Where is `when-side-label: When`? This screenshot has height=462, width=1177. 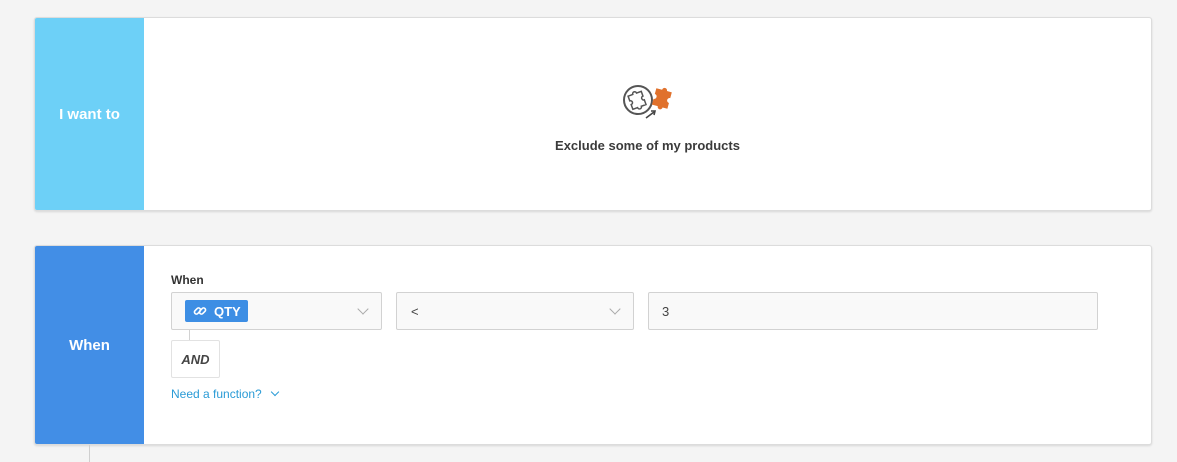 when-side-label: When is located at coordinates (89, 345).